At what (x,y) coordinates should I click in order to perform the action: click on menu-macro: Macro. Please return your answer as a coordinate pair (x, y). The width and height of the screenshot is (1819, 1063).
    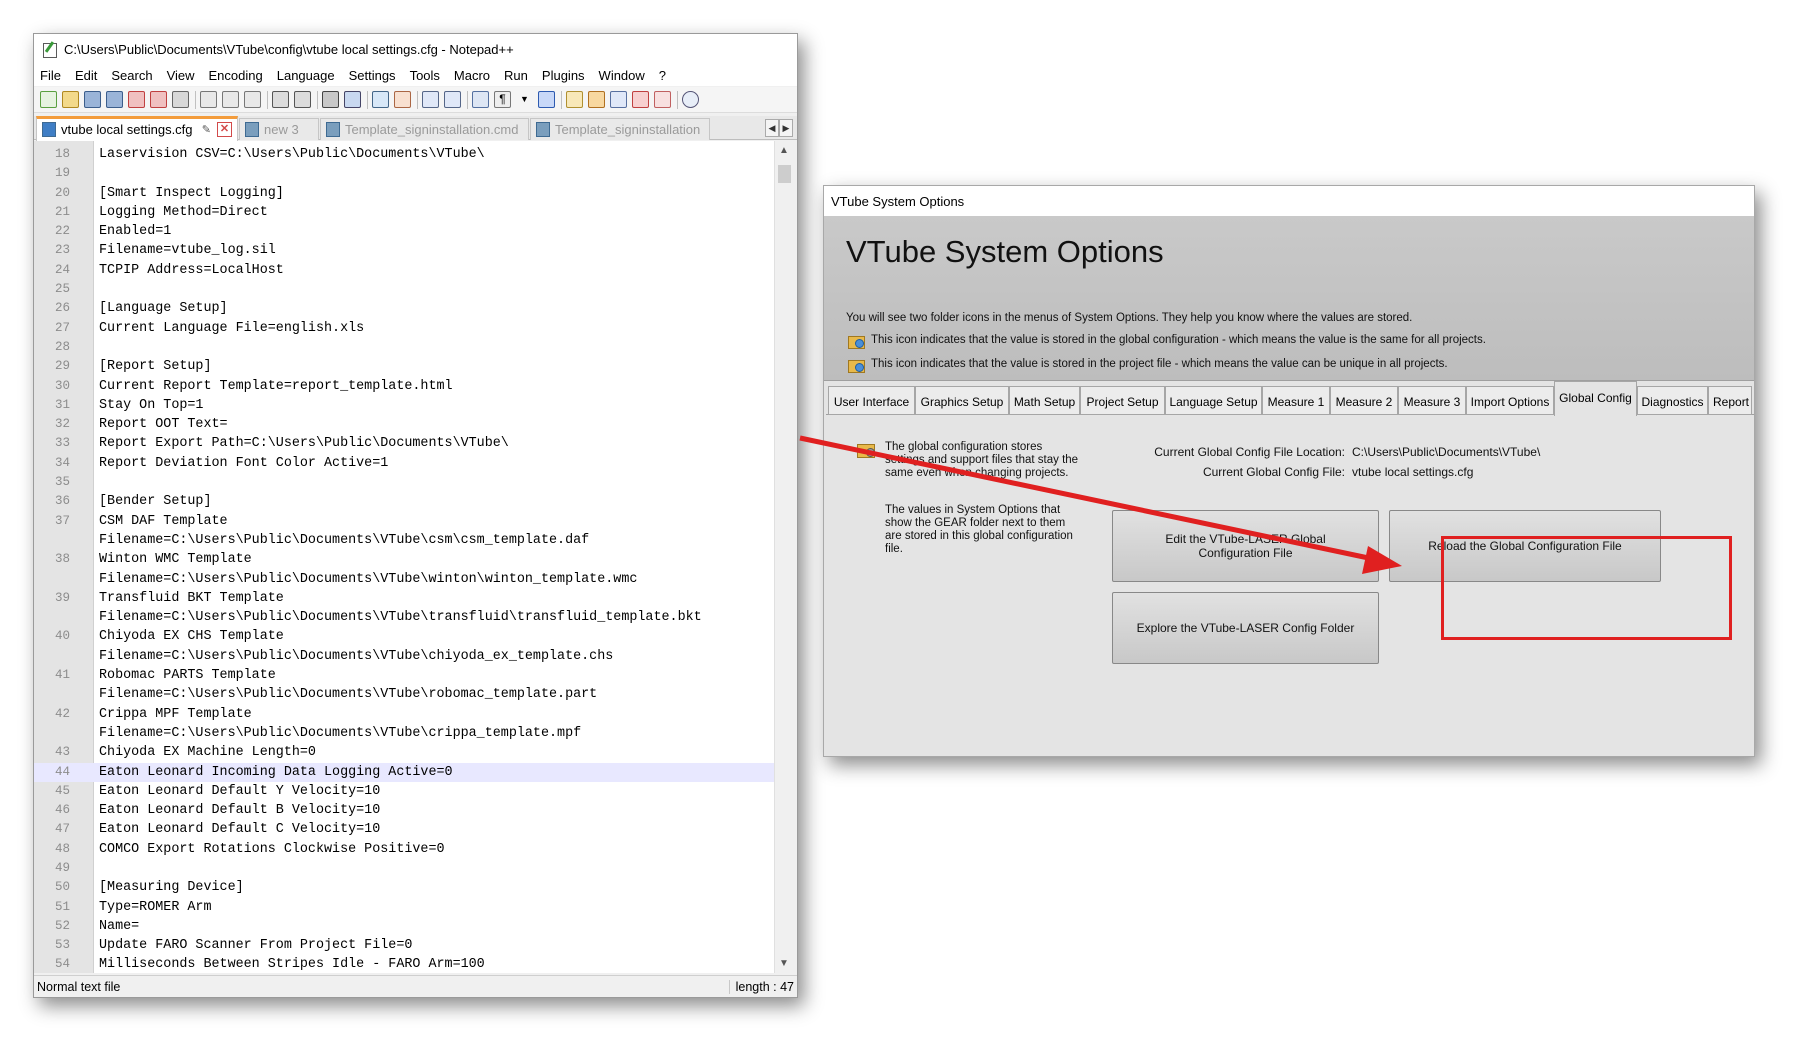
    Looking at the image, I should click on (472, 75).